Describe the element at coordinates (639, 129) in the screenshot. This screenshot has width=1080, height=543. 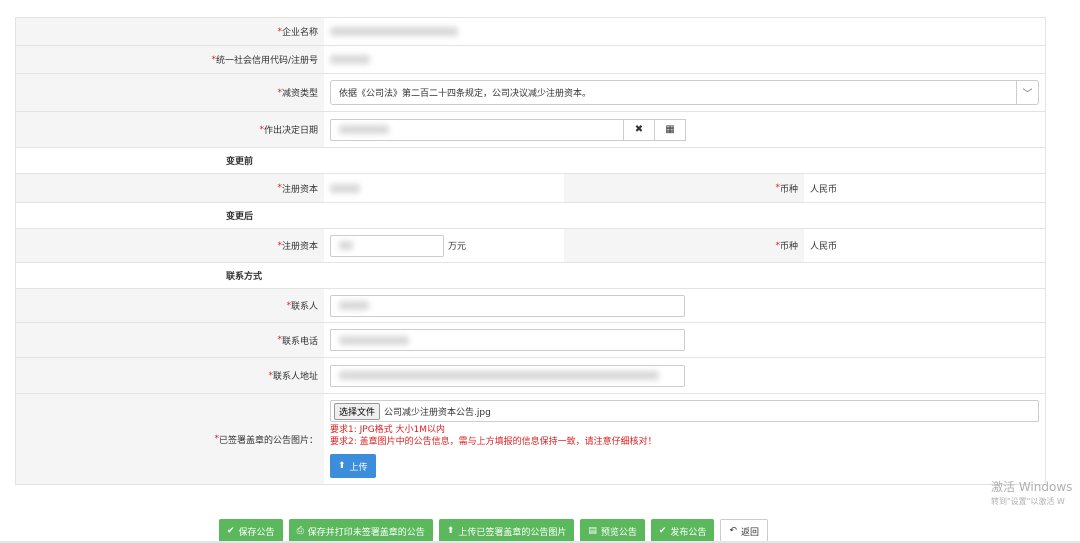
I see `clear-date-icon: ✖` at that location.